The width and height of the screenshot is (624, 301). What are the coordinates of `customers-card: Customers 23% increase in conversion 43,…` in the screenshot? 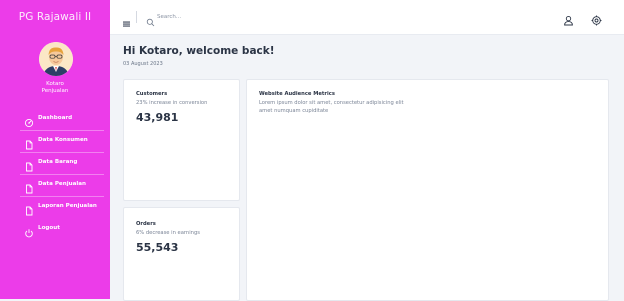 It's located at (181, 140).